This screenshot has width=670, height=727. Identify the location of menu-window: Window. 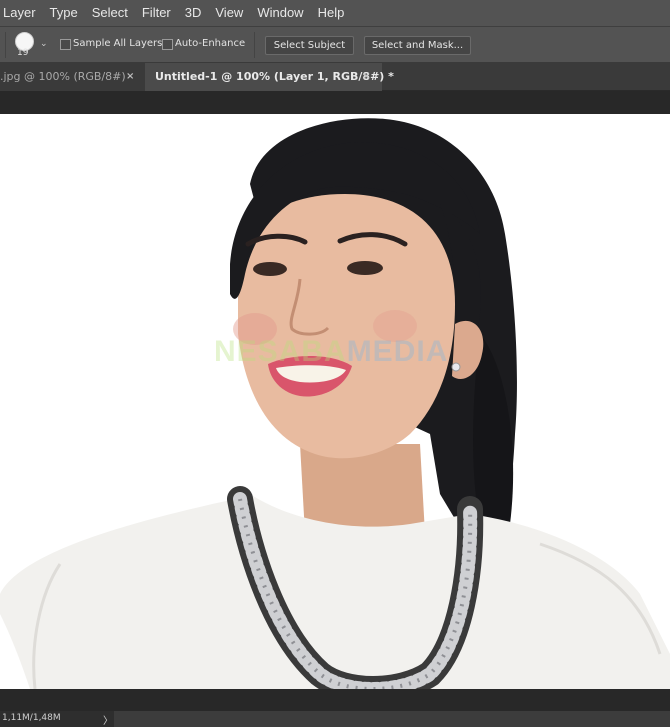
(280, 13).